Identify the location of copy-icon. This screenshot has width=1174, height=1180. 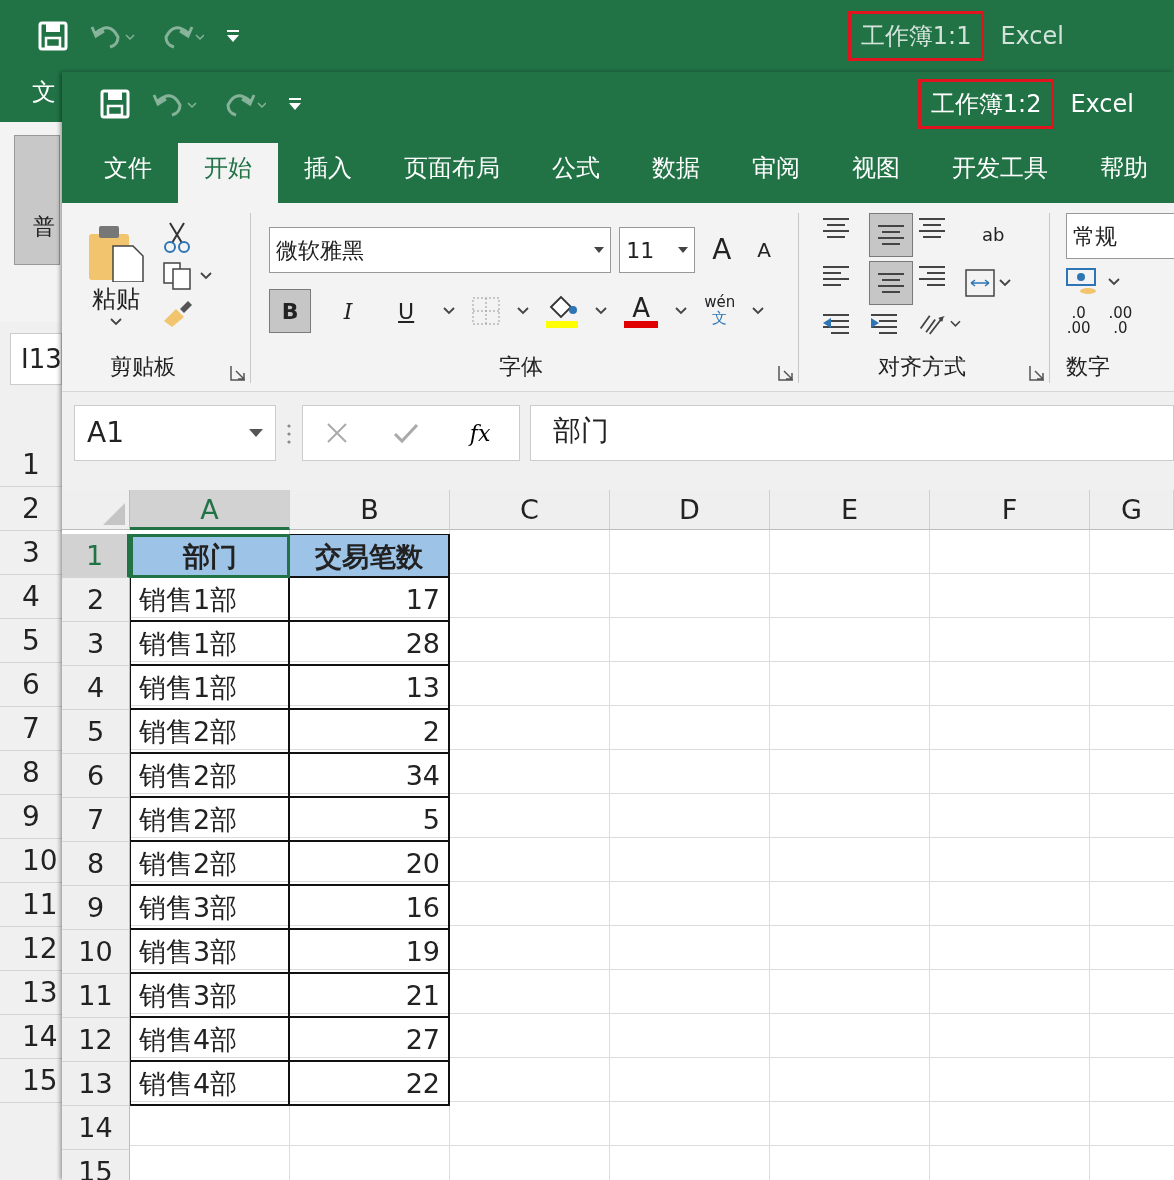
(177, 276).